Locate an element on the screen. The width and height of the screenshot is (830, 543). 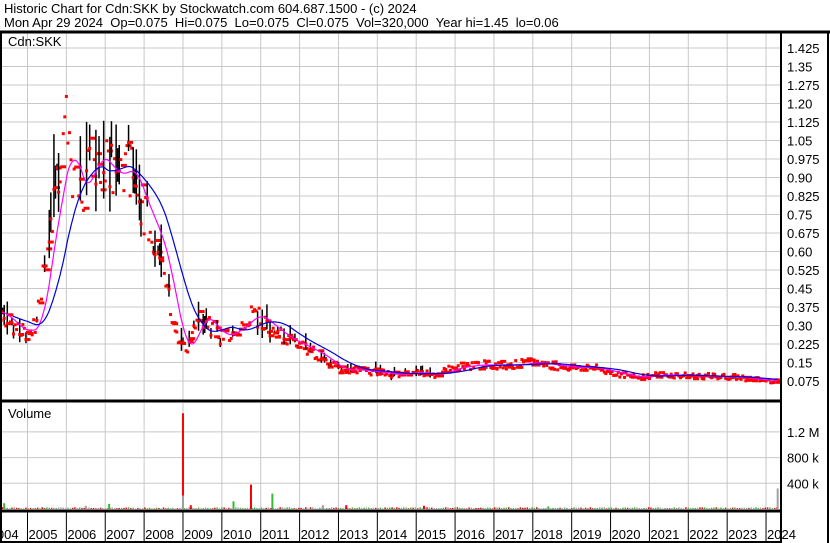
y-tick-label: 1.275 is located at coordinates (803, 85).